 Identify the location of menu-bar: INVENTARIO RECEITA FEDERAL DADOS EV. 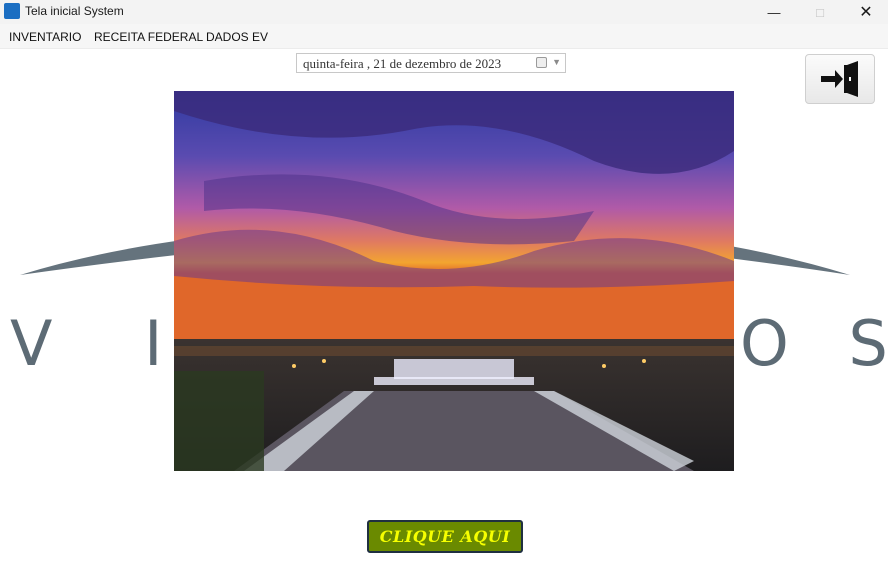
(444, 36).